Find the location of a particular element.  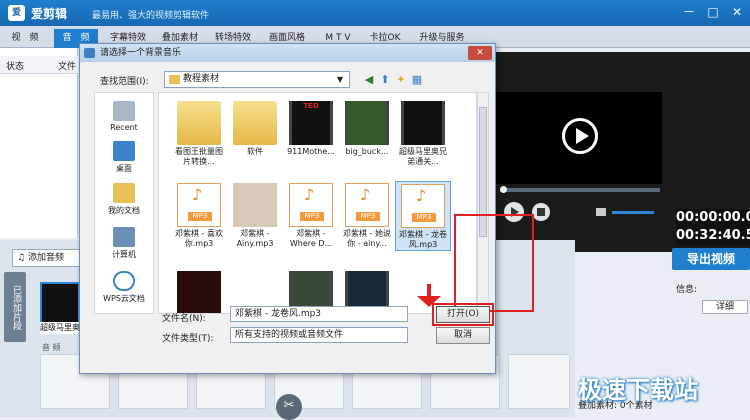

app-title: 爱剪辑 is located at coordinates (49, 14).